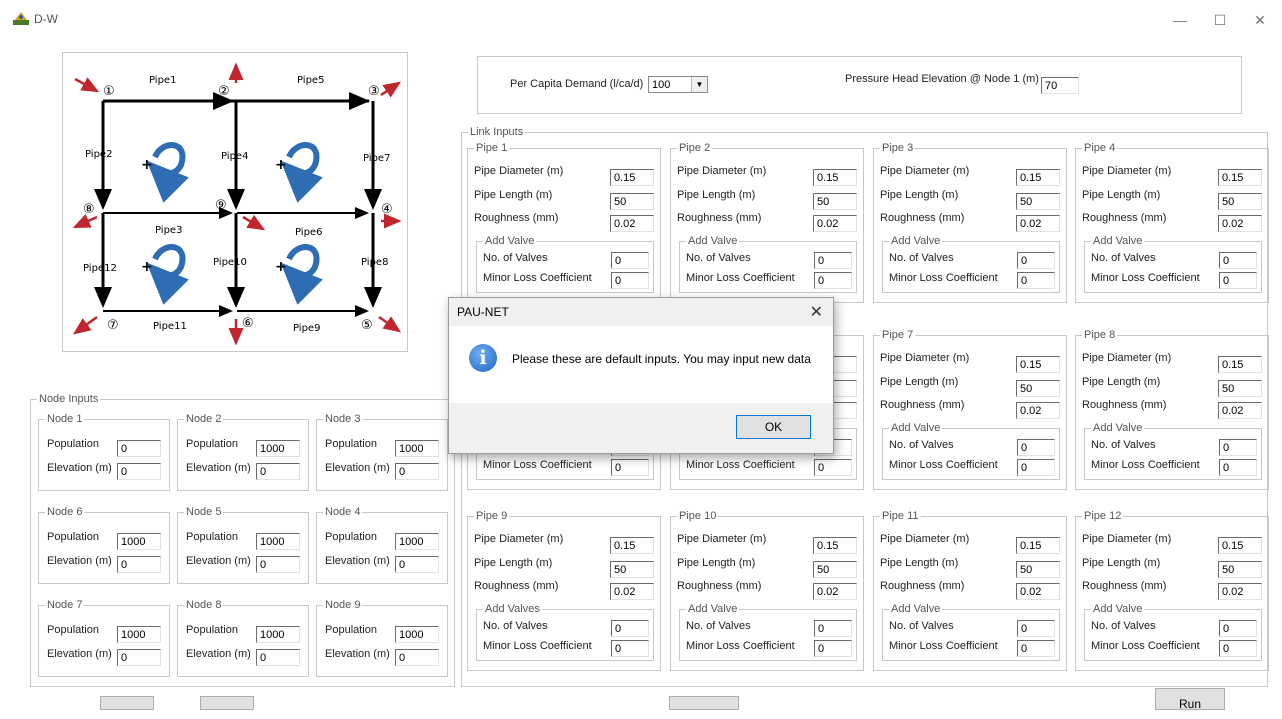 Image resolution: width=1282 pixels, height=719 pixels. What do you see at coordinates (1121, 382) in the screenshot?
I see `length-label: Pipe Length (m)` at bounding box center [1121, 382].